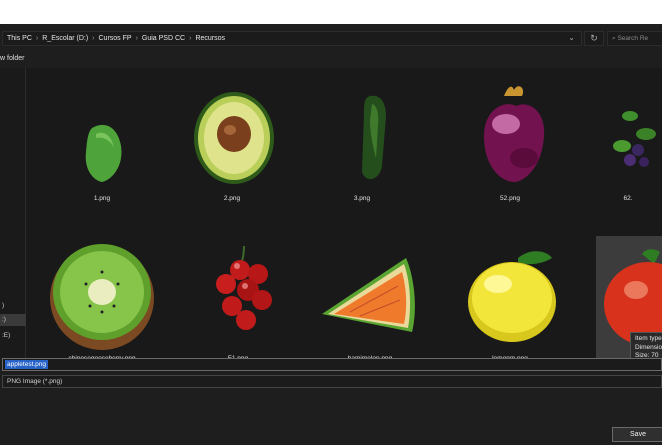  What do you see at coordinates (65, 38) in the screenshot?
I see `breadcrumb-drive: R_Escolar (D:)` at bounding box center [65, 38].